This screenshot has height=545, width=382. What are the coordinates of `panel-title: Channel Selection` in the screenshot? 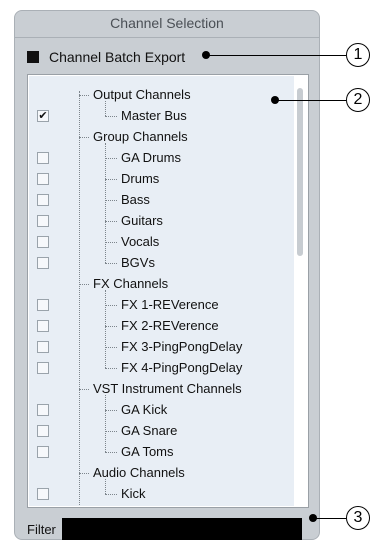 It's located at (167, 24).